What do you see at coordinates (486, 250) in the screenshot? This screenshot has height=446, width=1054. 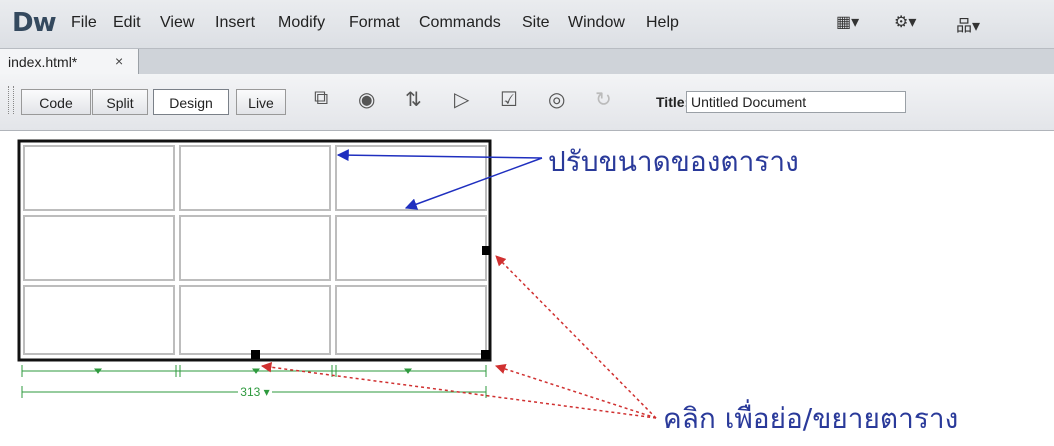 I see `resize-handle-right` at bounding box center [486, 250].